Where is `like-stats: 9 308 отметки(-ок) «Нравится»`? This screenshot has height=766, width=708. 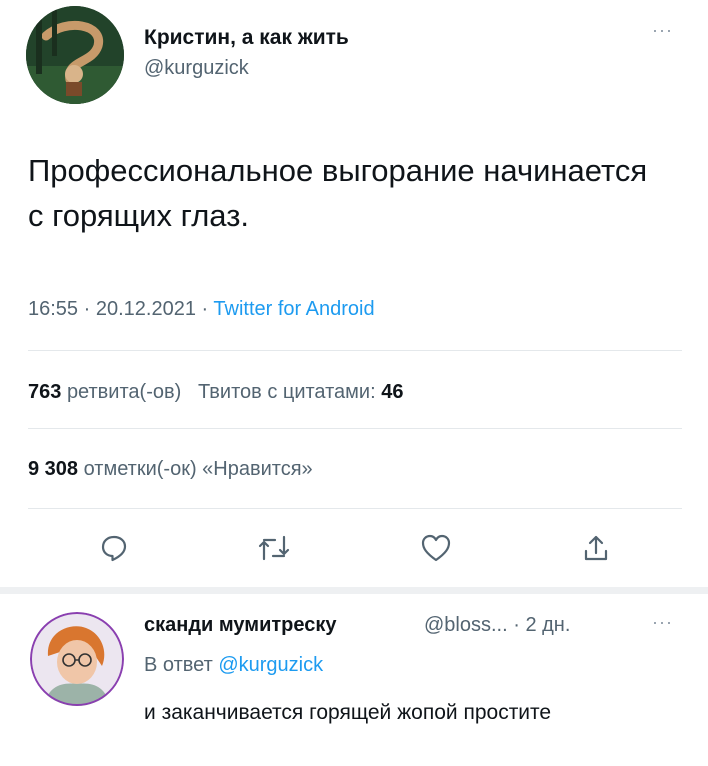
like-stats: 9 308 отметки(-ок) «Нравится» is located at coordinates (170, 469).